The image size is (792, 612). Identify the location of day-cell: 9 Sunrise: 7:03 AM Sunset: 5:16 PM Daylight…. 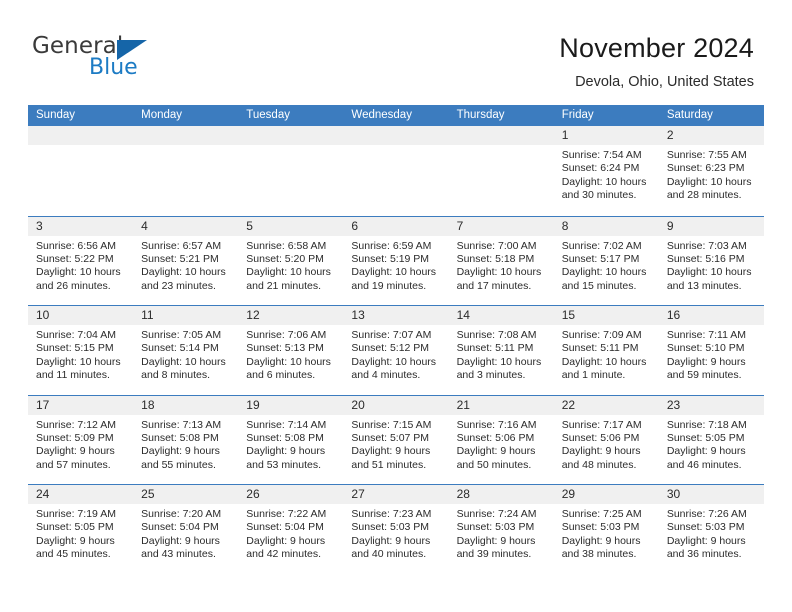
(711, 260).